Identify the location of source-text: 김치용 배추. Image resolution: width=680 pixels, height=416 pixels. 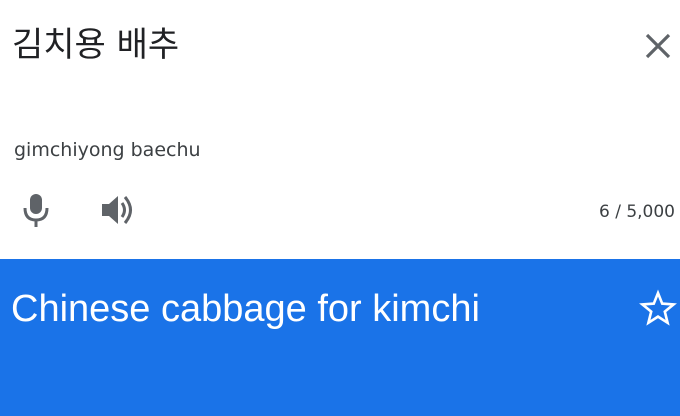
(95, 45).